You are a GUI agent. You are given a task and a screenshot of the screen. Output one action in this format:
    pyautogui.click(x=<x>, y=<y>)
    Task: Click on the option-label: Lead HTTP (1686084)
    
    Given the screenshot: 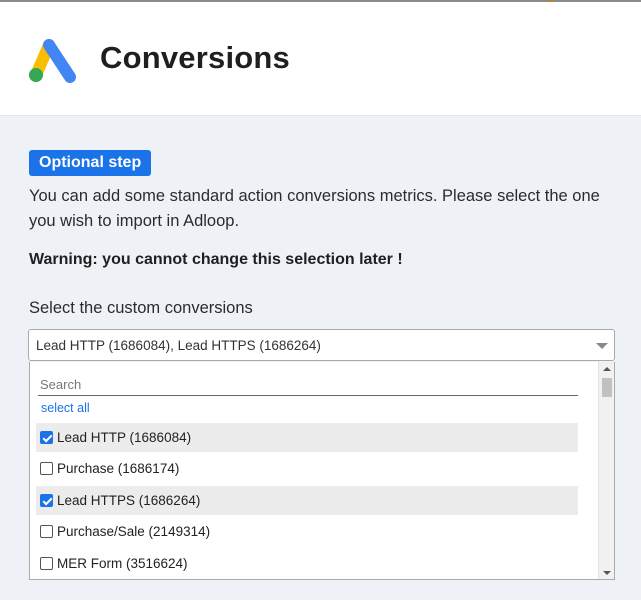 What is the action you would take?
    pyautogui.click(x=124, y=437)
    